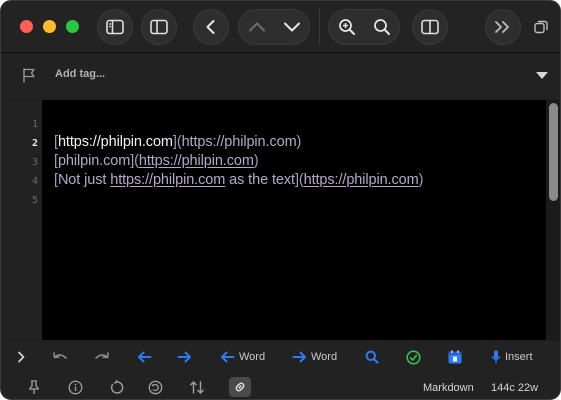 The height and width of the screenshot is (400, 561). I want to click on info-button, so click(75, 387).